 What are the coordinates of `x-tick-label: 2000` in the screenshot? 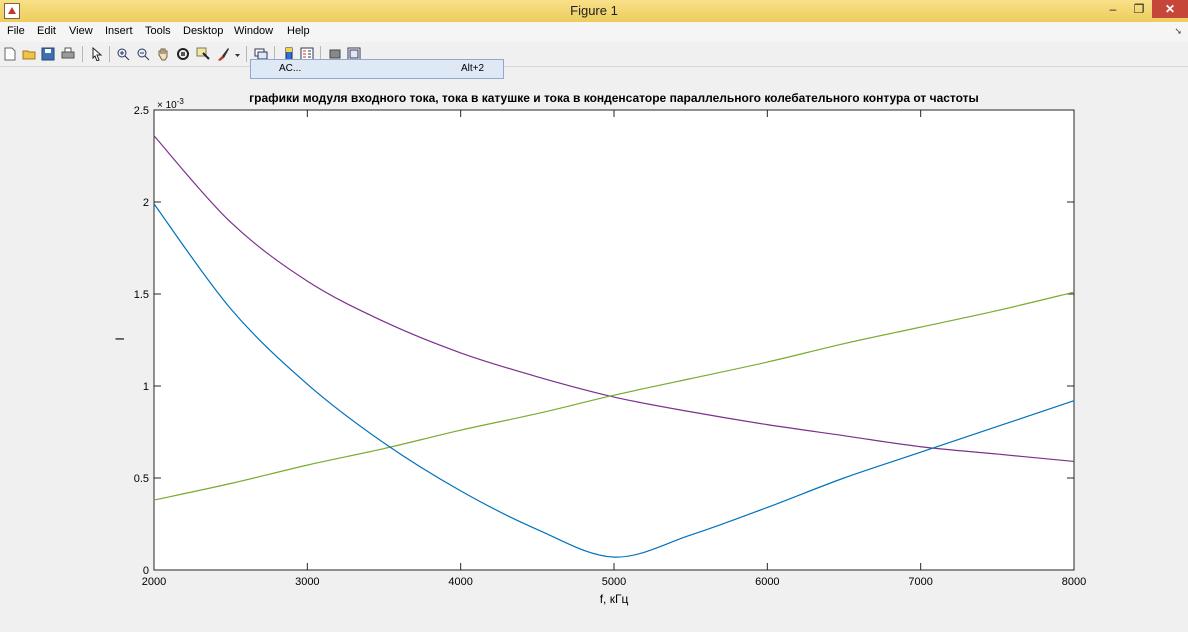 It's located at (154, 582).